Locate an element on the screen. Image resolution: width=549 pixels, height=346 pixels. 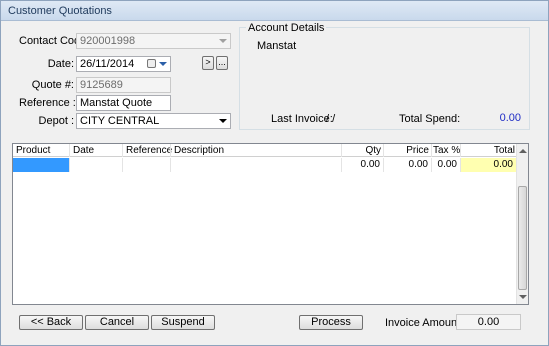
column-description: Description is located at coordinates (199, 150).